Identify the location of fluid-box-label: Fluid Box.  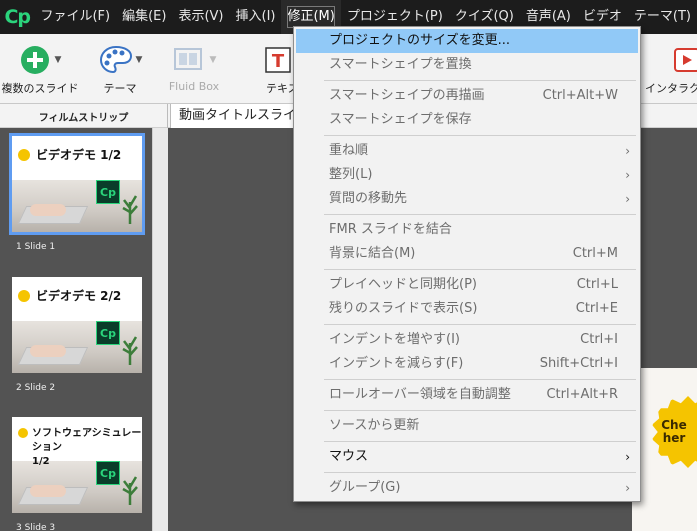
(194, 86).